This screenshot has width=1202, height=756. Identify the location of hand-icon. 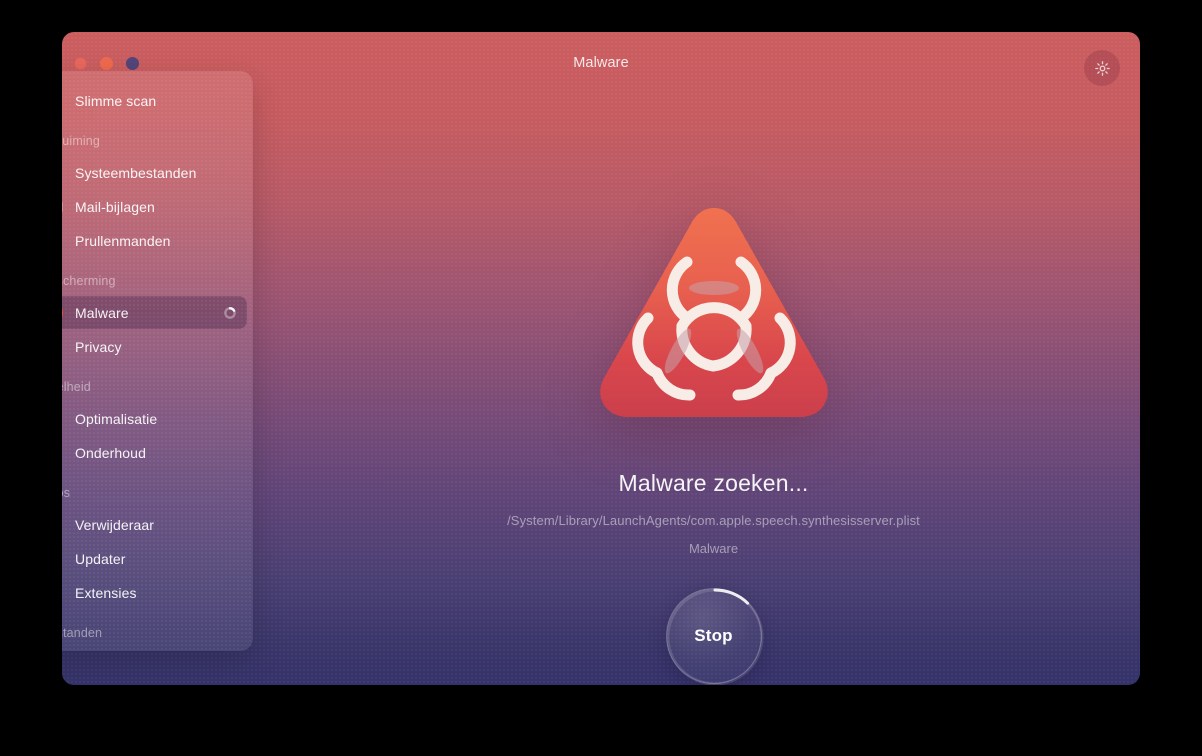
(63, 347).